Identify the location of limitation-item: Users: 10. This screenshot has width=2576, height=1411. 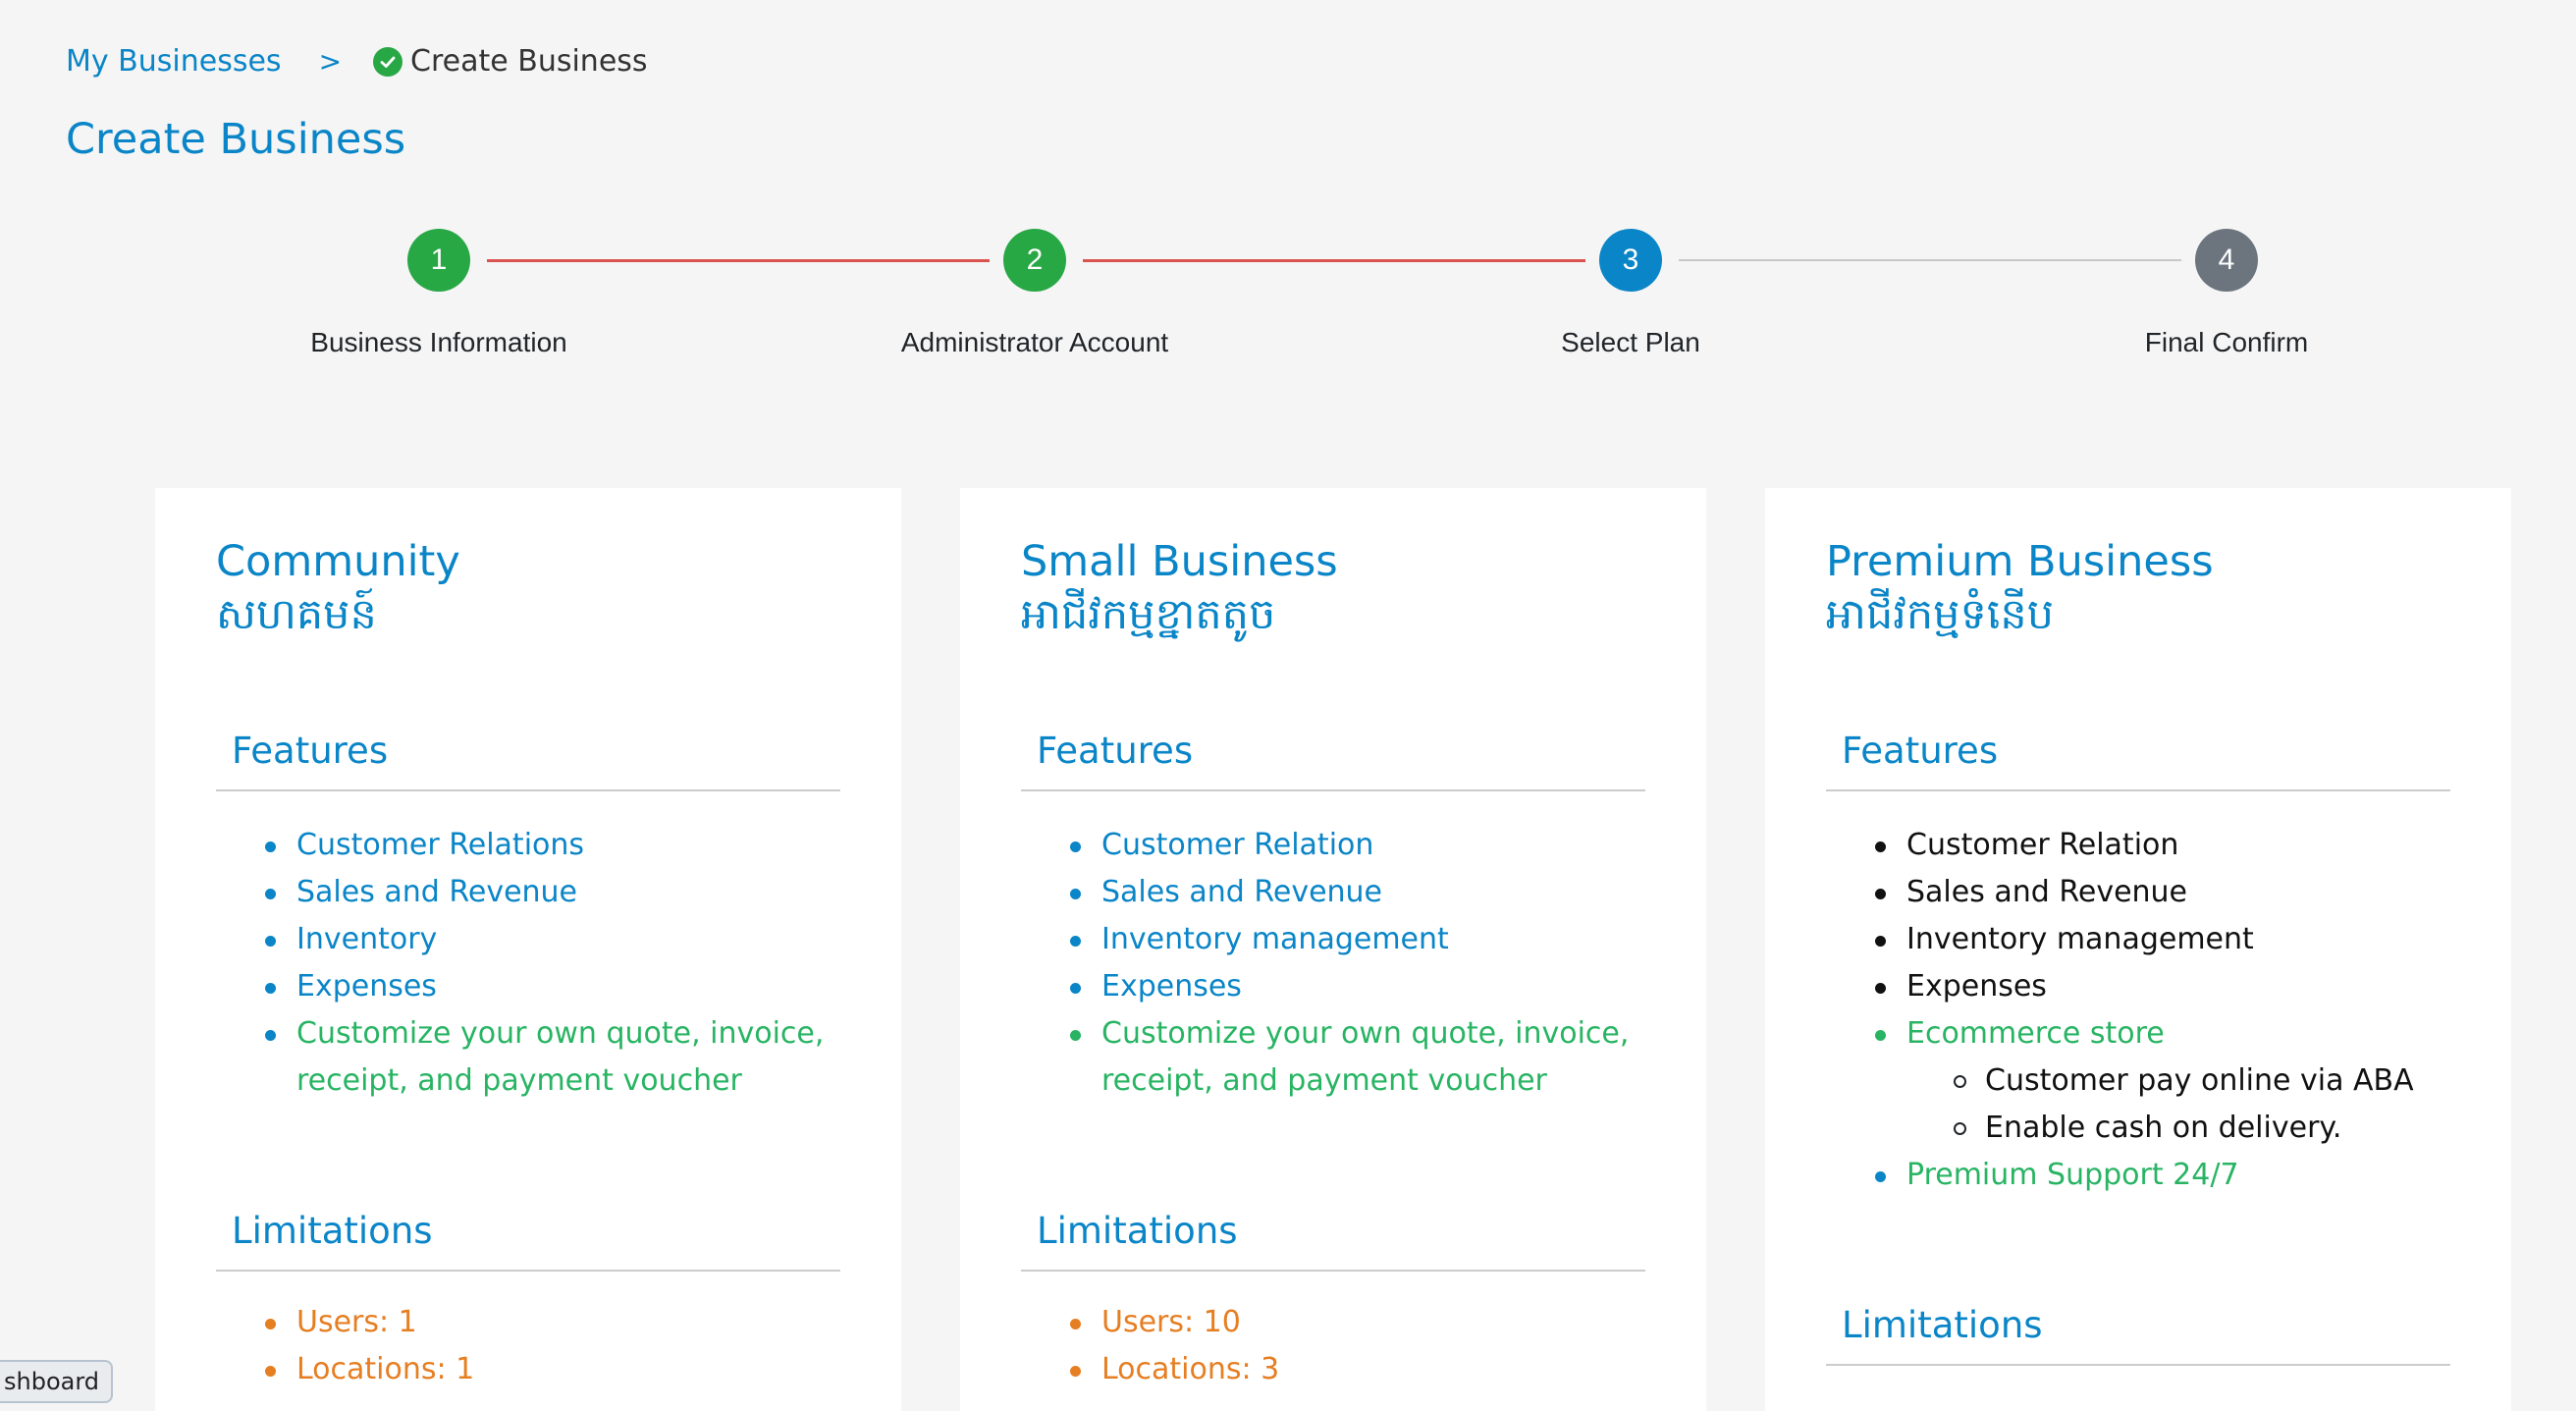
(1174, 1322).